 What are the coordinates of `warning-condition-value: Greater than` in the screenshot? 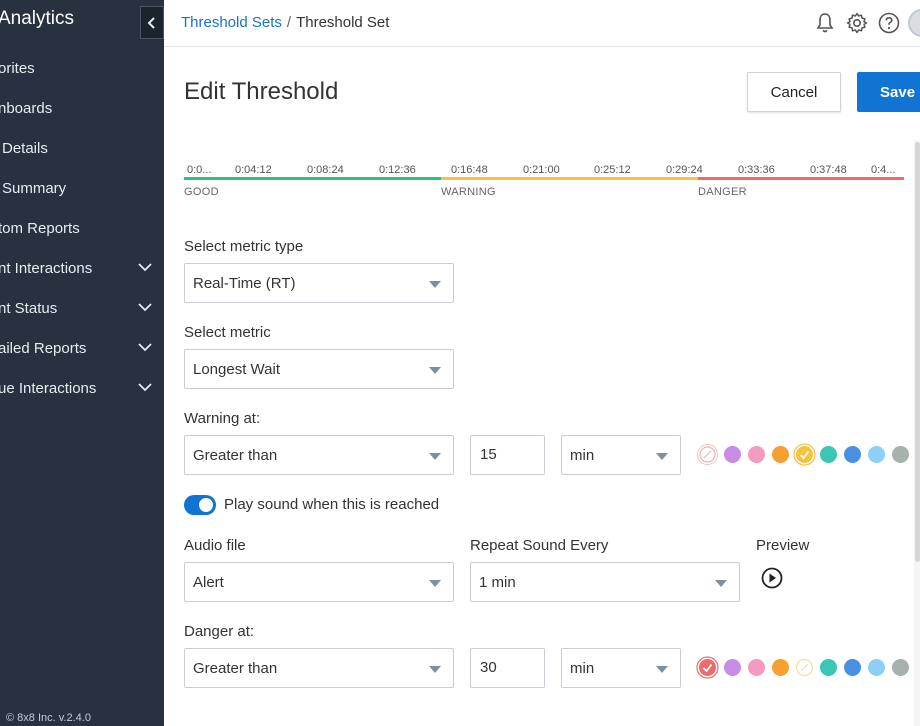 It's located at (235, 455).